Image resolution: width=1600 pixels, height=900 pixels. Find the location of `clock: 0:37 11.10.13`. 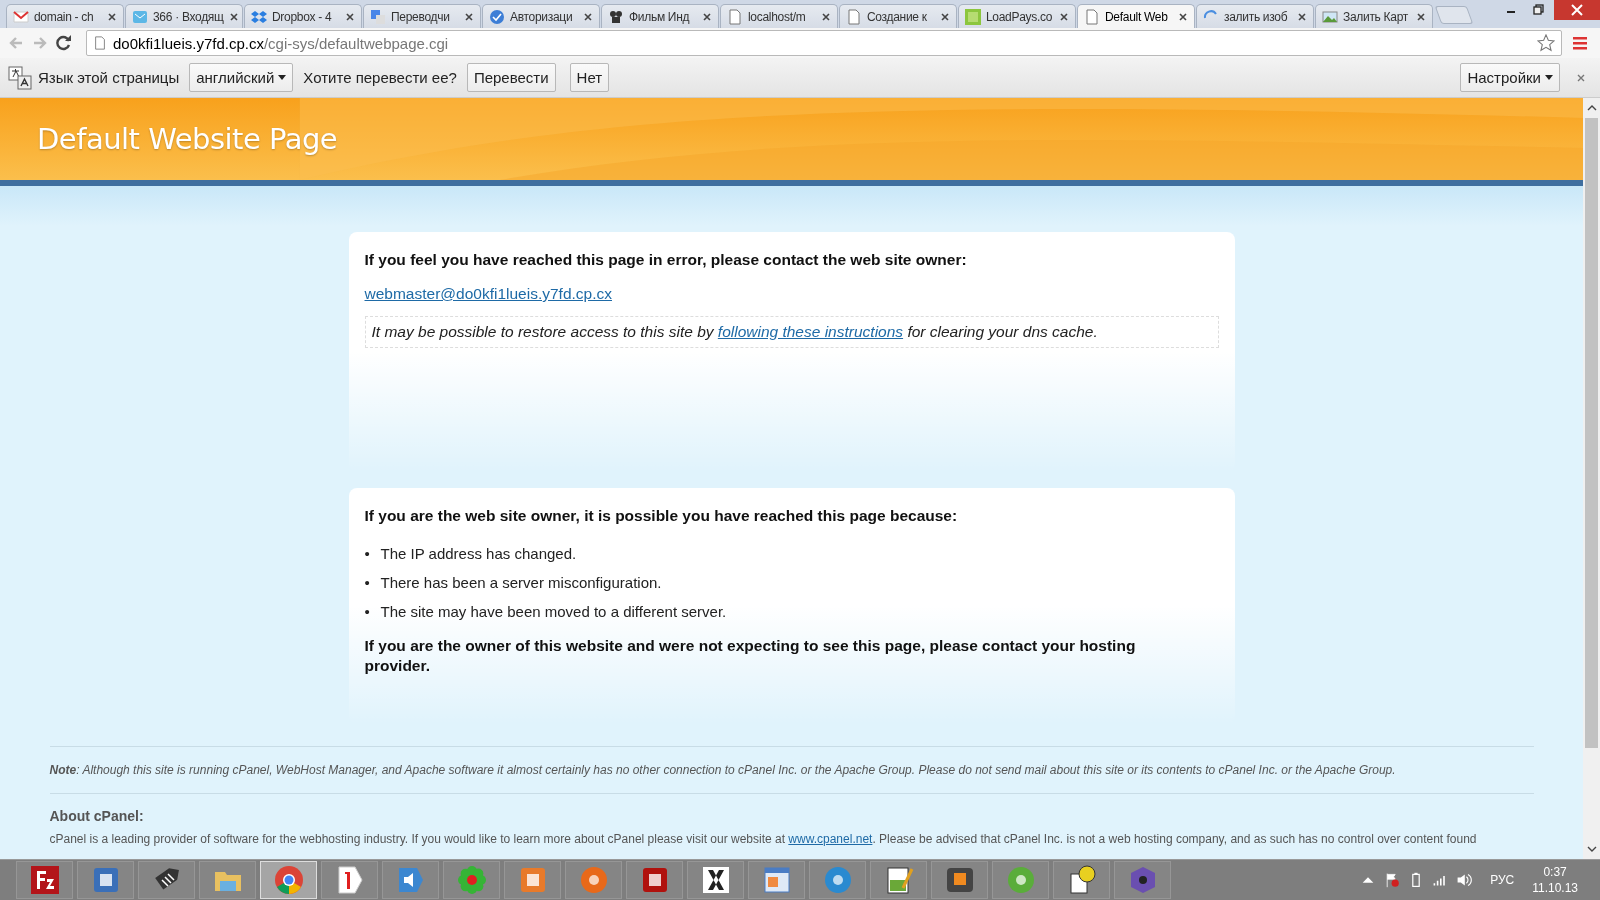

clock: 0:37 11.10.13 is located at coordinates (1555, 880).